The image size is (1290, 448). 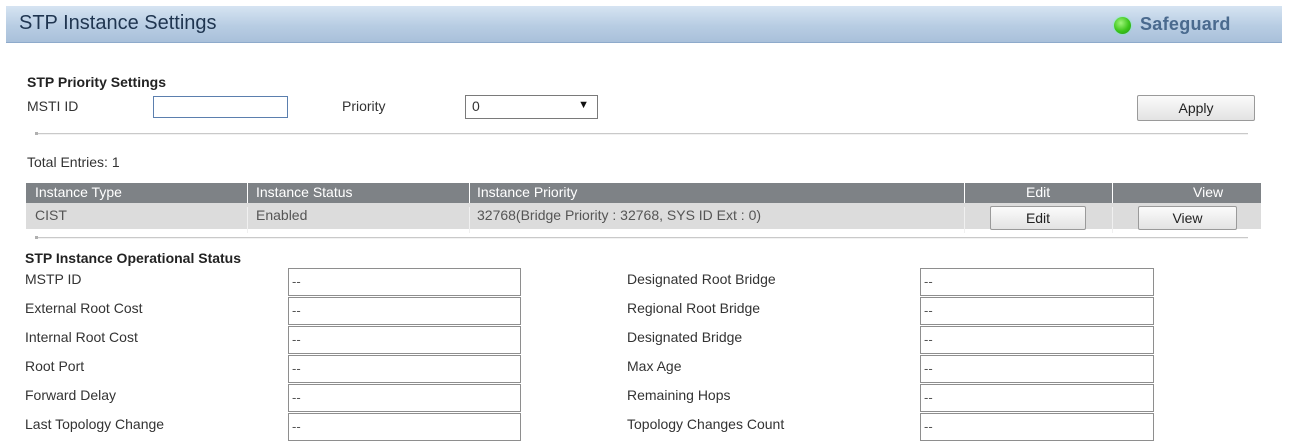 What do you see at coordinates (1196, 108) in the screenshot?
I see `apply-button: Apply` at bounding box center [1196, 108].